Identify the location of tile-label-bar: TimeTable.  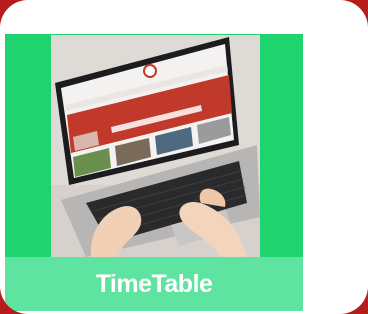
(154, 284).